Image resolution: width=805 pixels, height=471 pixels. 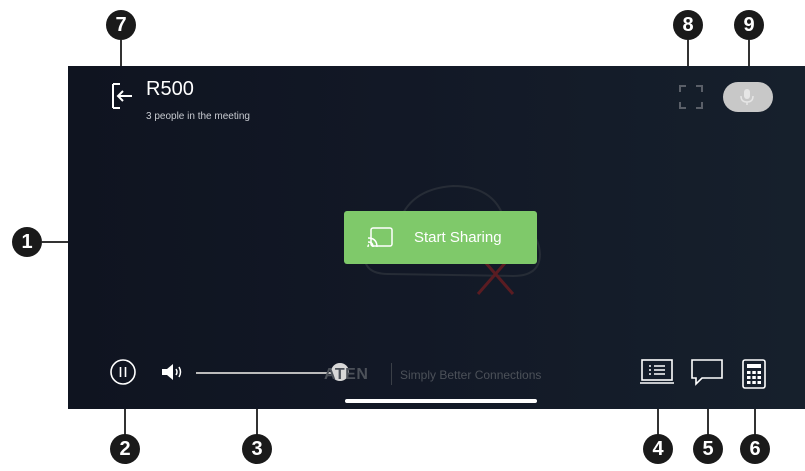 What do you see at coordinates (471, 375) in the screenshot?
I see `brand-tagline: Simply Better Connections` at bounding box center [471, 375].